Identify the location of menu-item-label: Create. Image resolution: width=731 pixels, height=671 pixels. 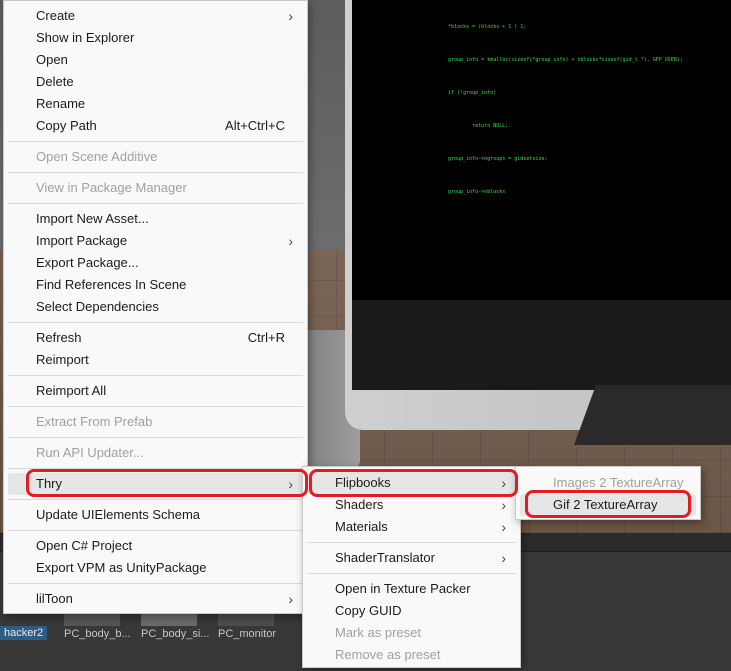
(56, 15).